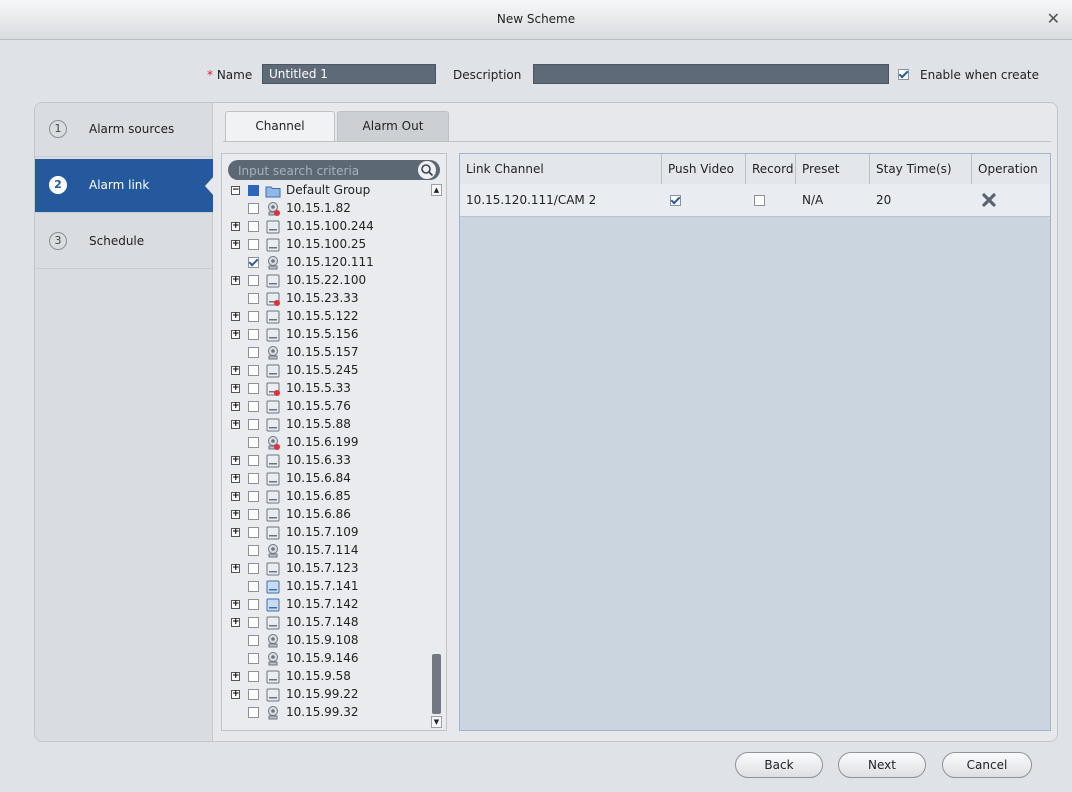 The image size is (1072, 792). I want to click on tree-item: +10.15.6.85, so click(326, 497).